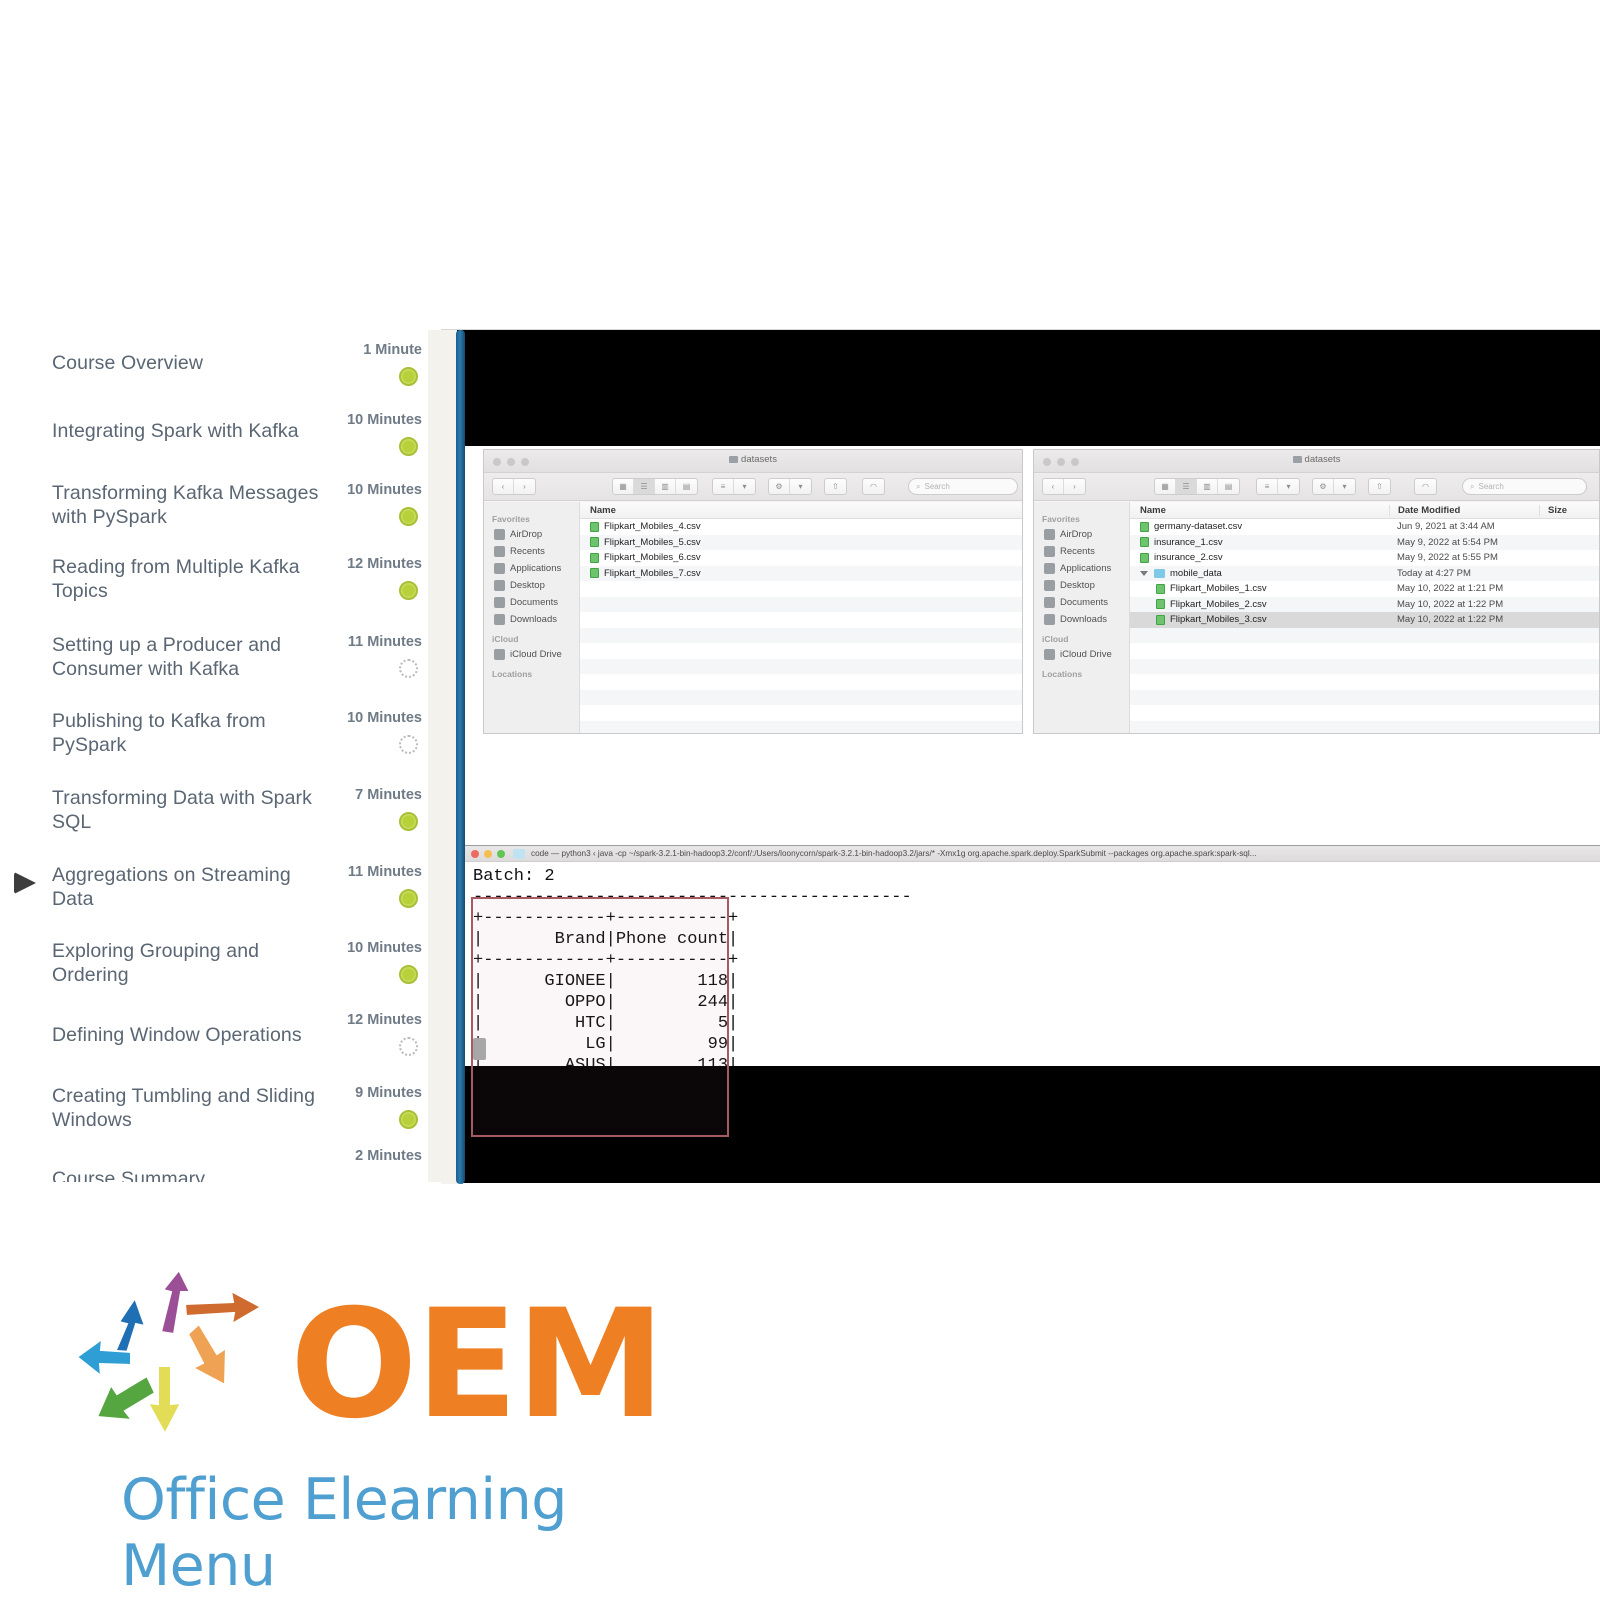 This screenshot has width=1600, height=1600. Describe the element at coordinates (479, 1049) in the screenshot. I see `terminal-scrollbar-thumb` at that location.